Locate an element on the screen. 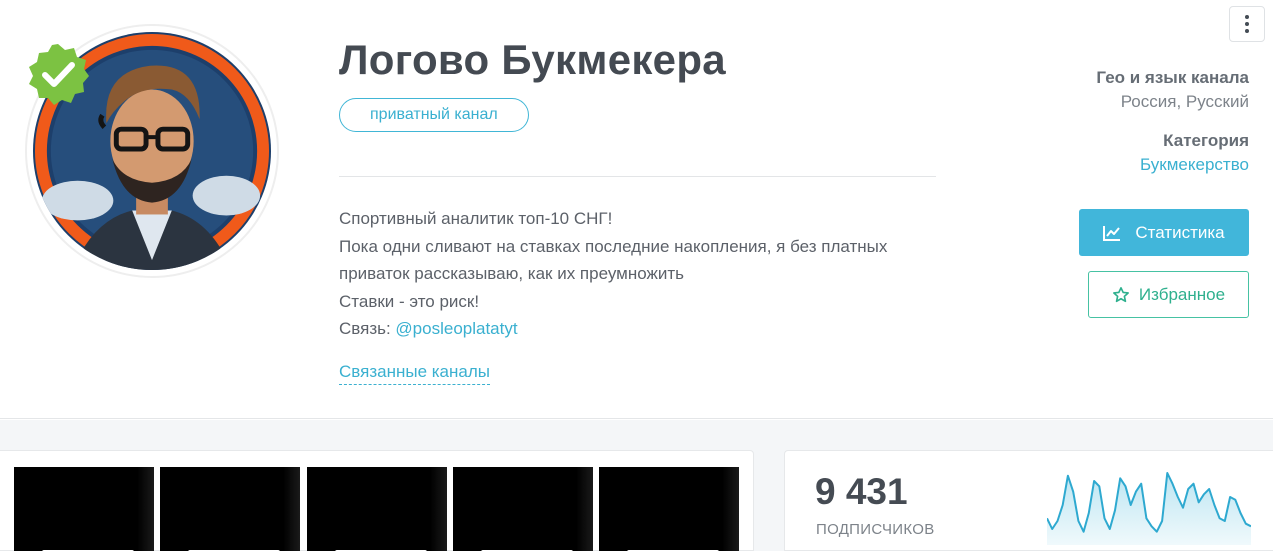 The width and height of the screenshot is (1273, 551). subscribers-count: 9 431 is located at coordinates (861, 491).